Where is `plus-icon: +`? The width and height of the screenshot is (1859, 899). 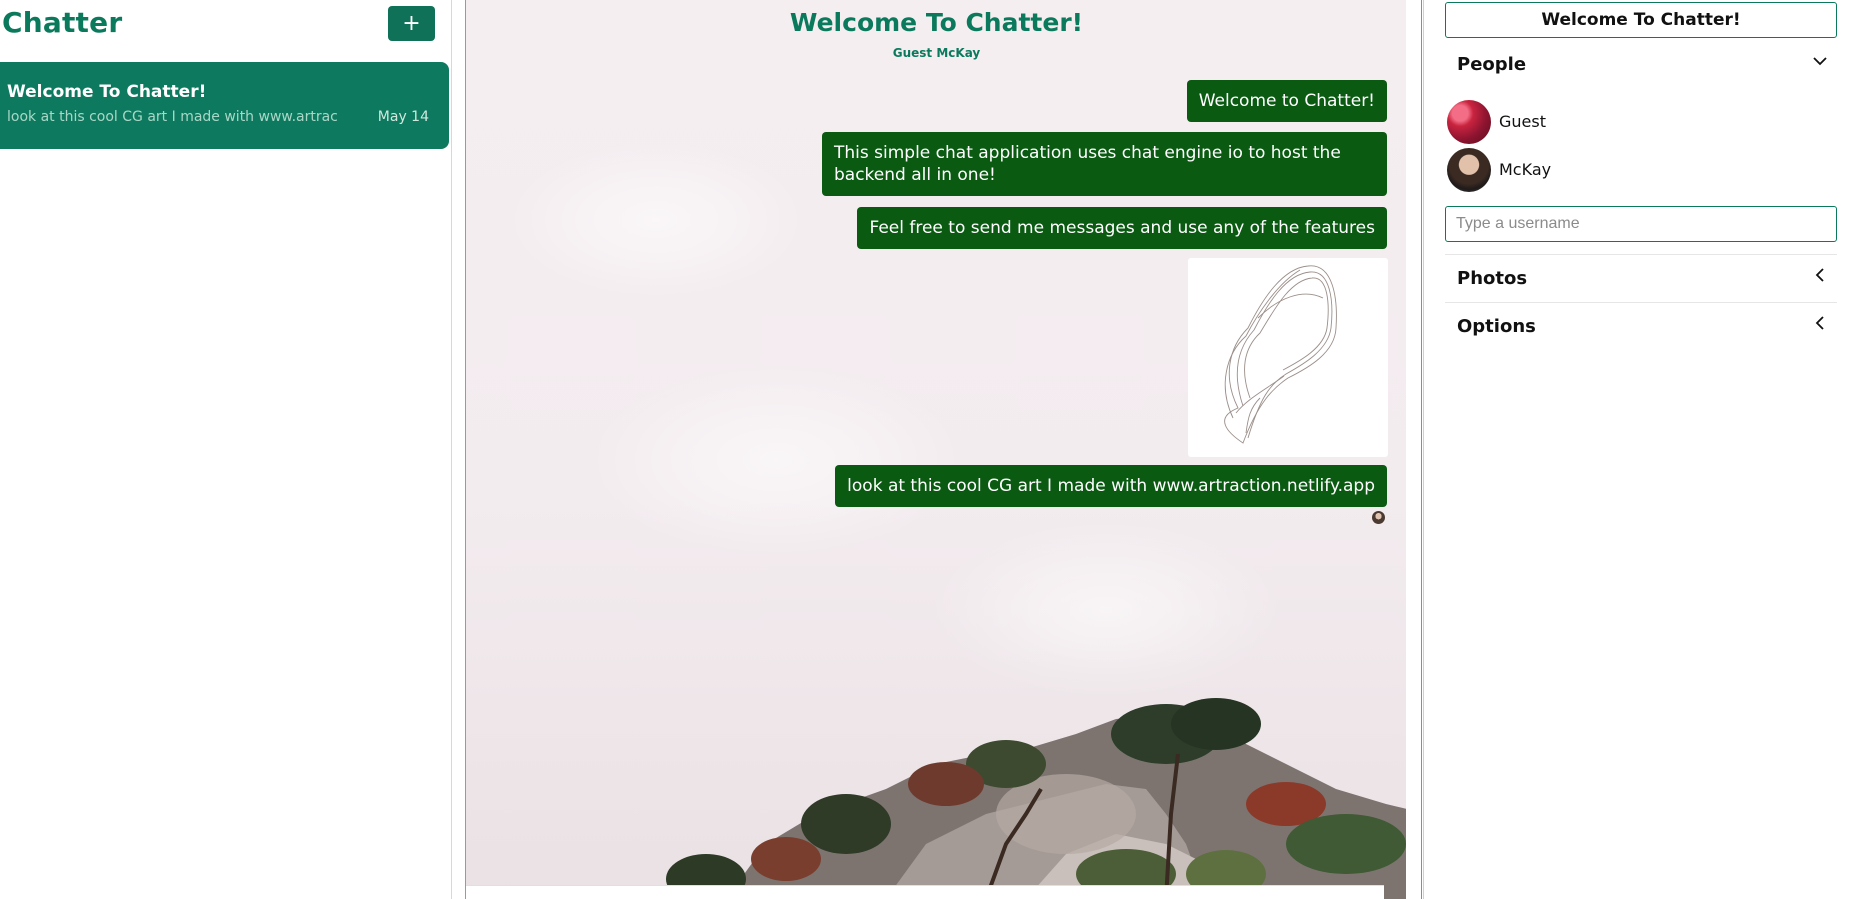
plus-icon: + is located at coordinates (411, 23).